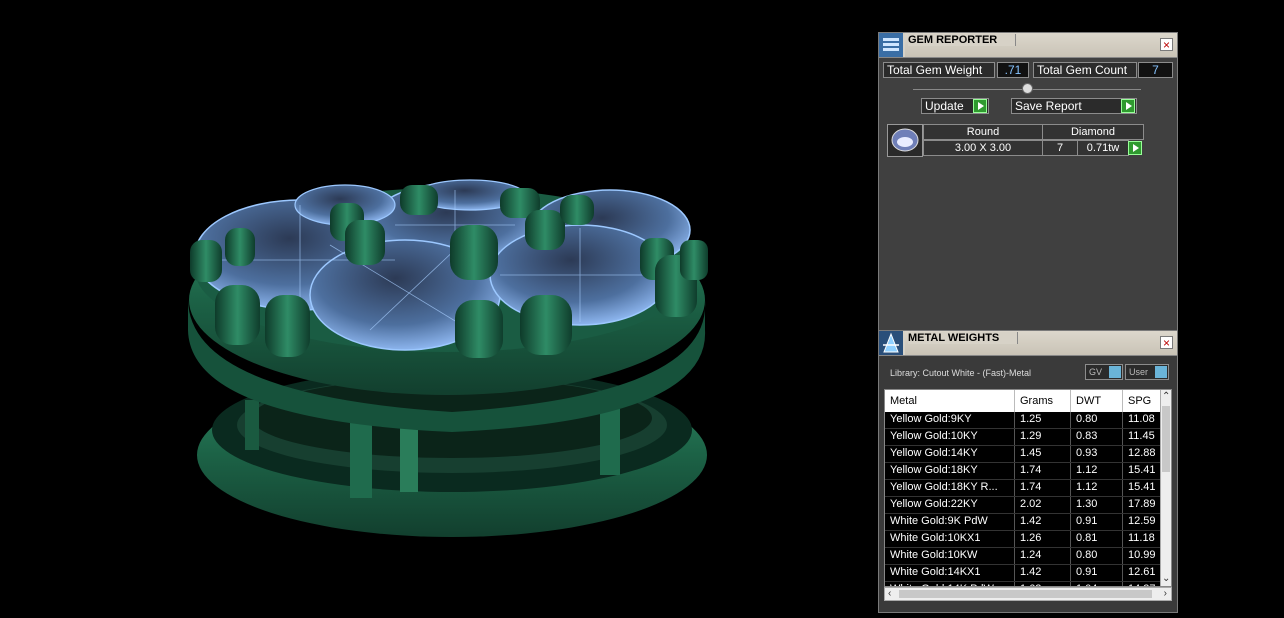  I want to click on gem-list: Round Diamond 3.00 X 3.00 7 0.71tw, so click(1015, 140).